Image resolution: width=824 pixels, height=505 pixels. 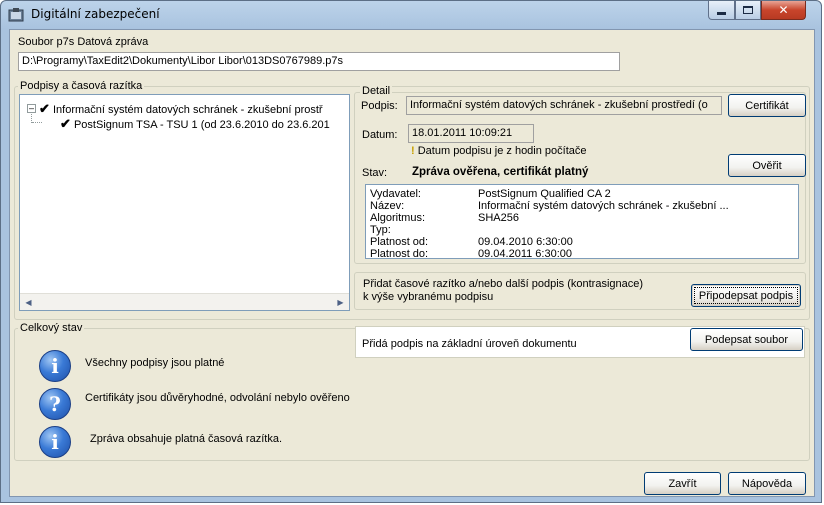 I want to click on date-note: ! Datum podpisu je z hodin počítače, so click(x=499, y=151).